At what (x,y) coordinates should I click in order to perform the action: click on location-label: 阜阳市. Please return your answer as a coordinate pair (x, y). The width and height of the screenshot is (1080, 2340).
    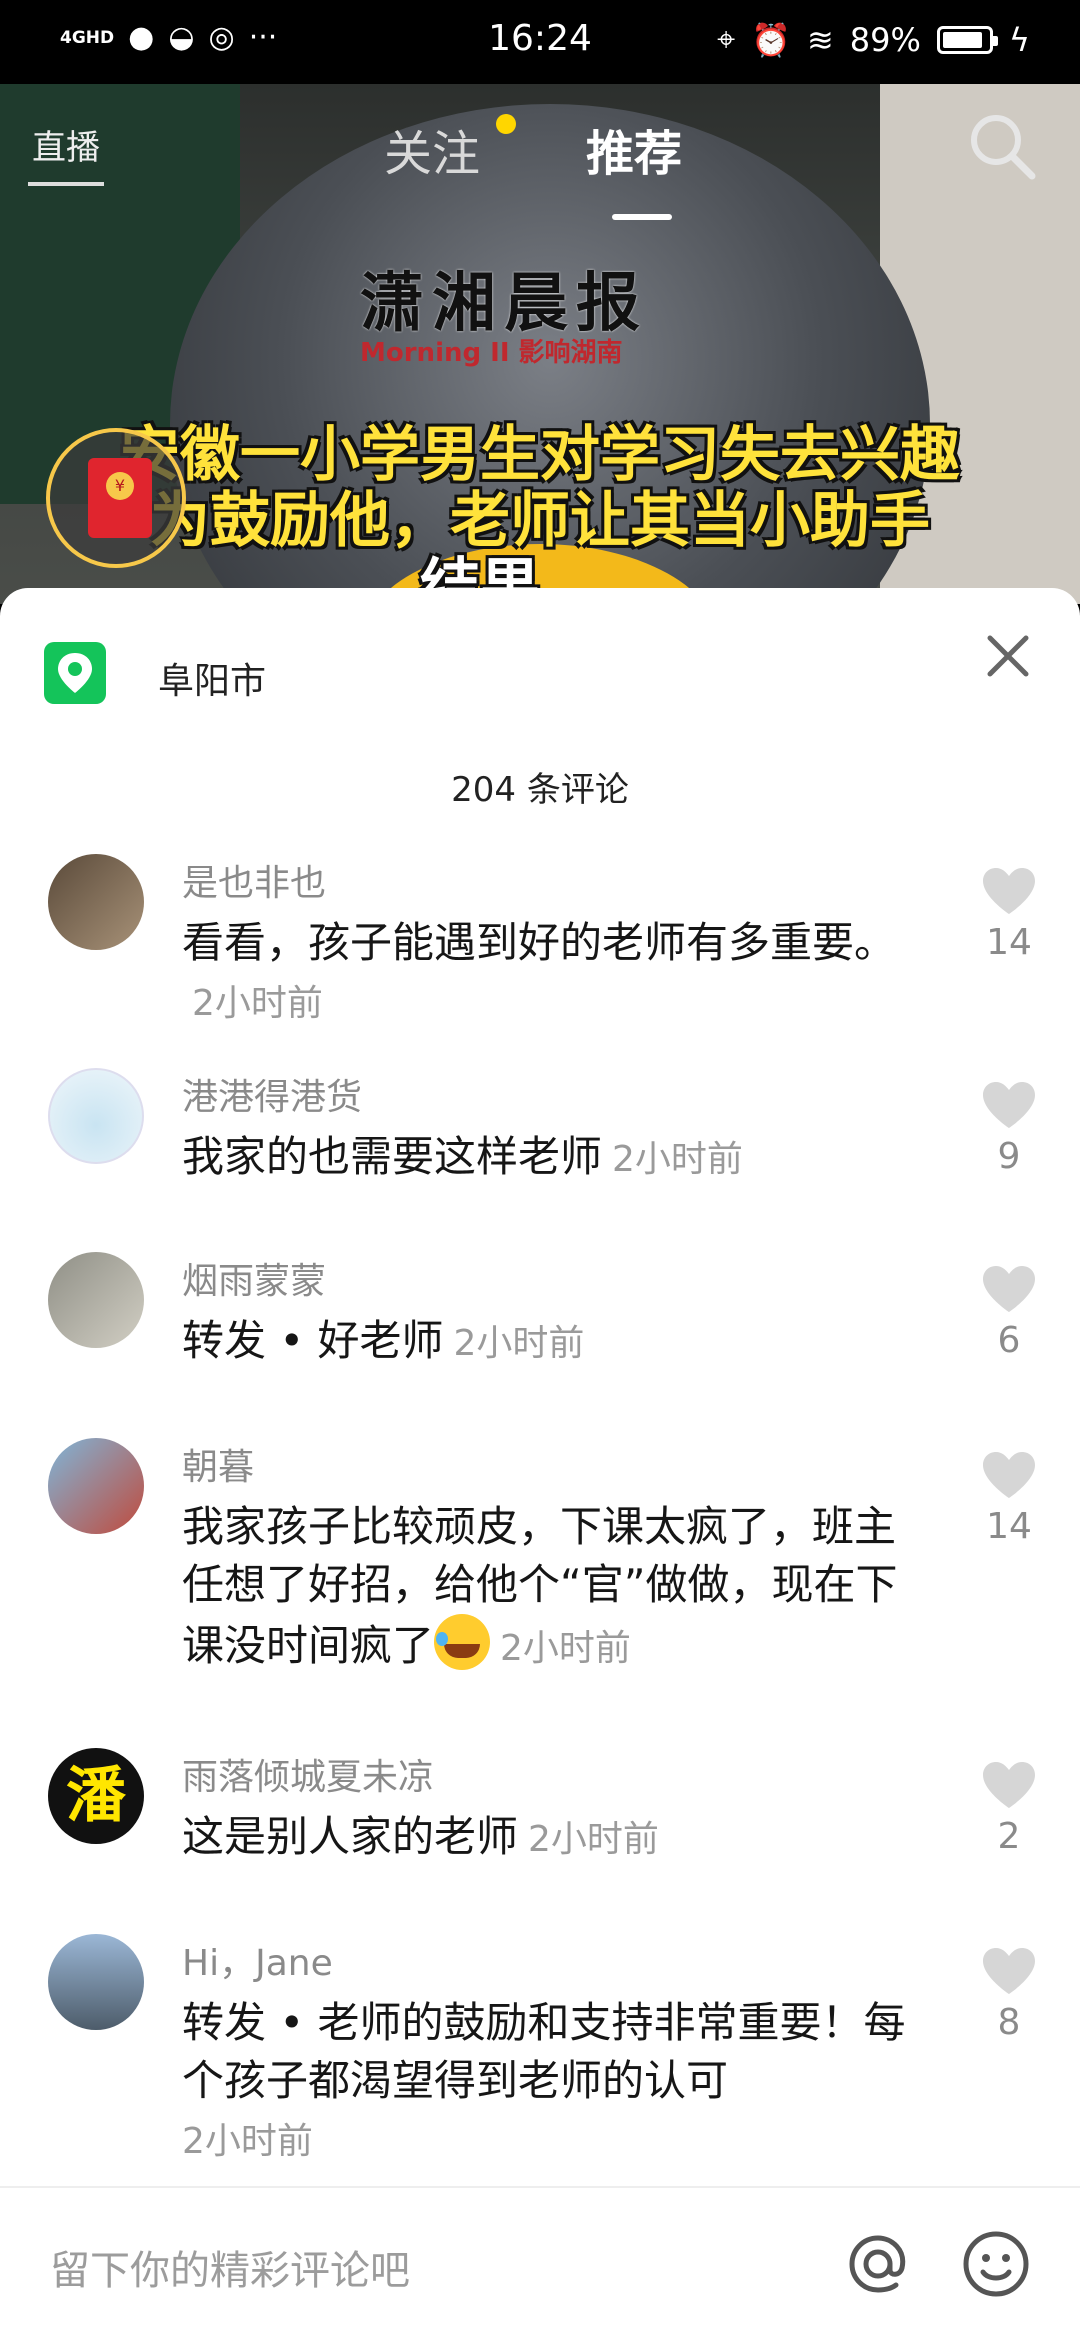
    Looking at the image, I should click on (212, 678).